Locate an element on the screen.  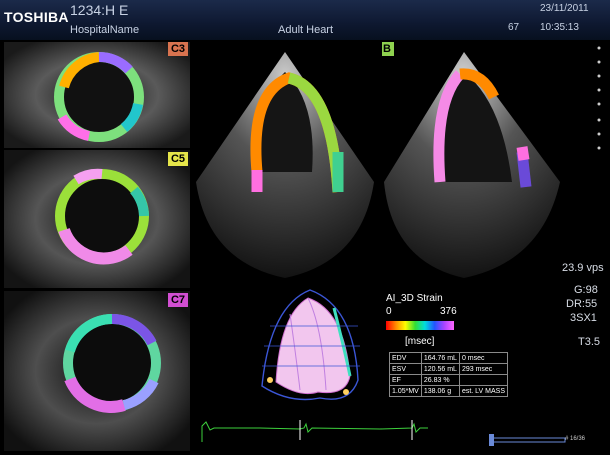
table-row: EDV 164.76 mL 0 msec is located at coordinates (449, 358).